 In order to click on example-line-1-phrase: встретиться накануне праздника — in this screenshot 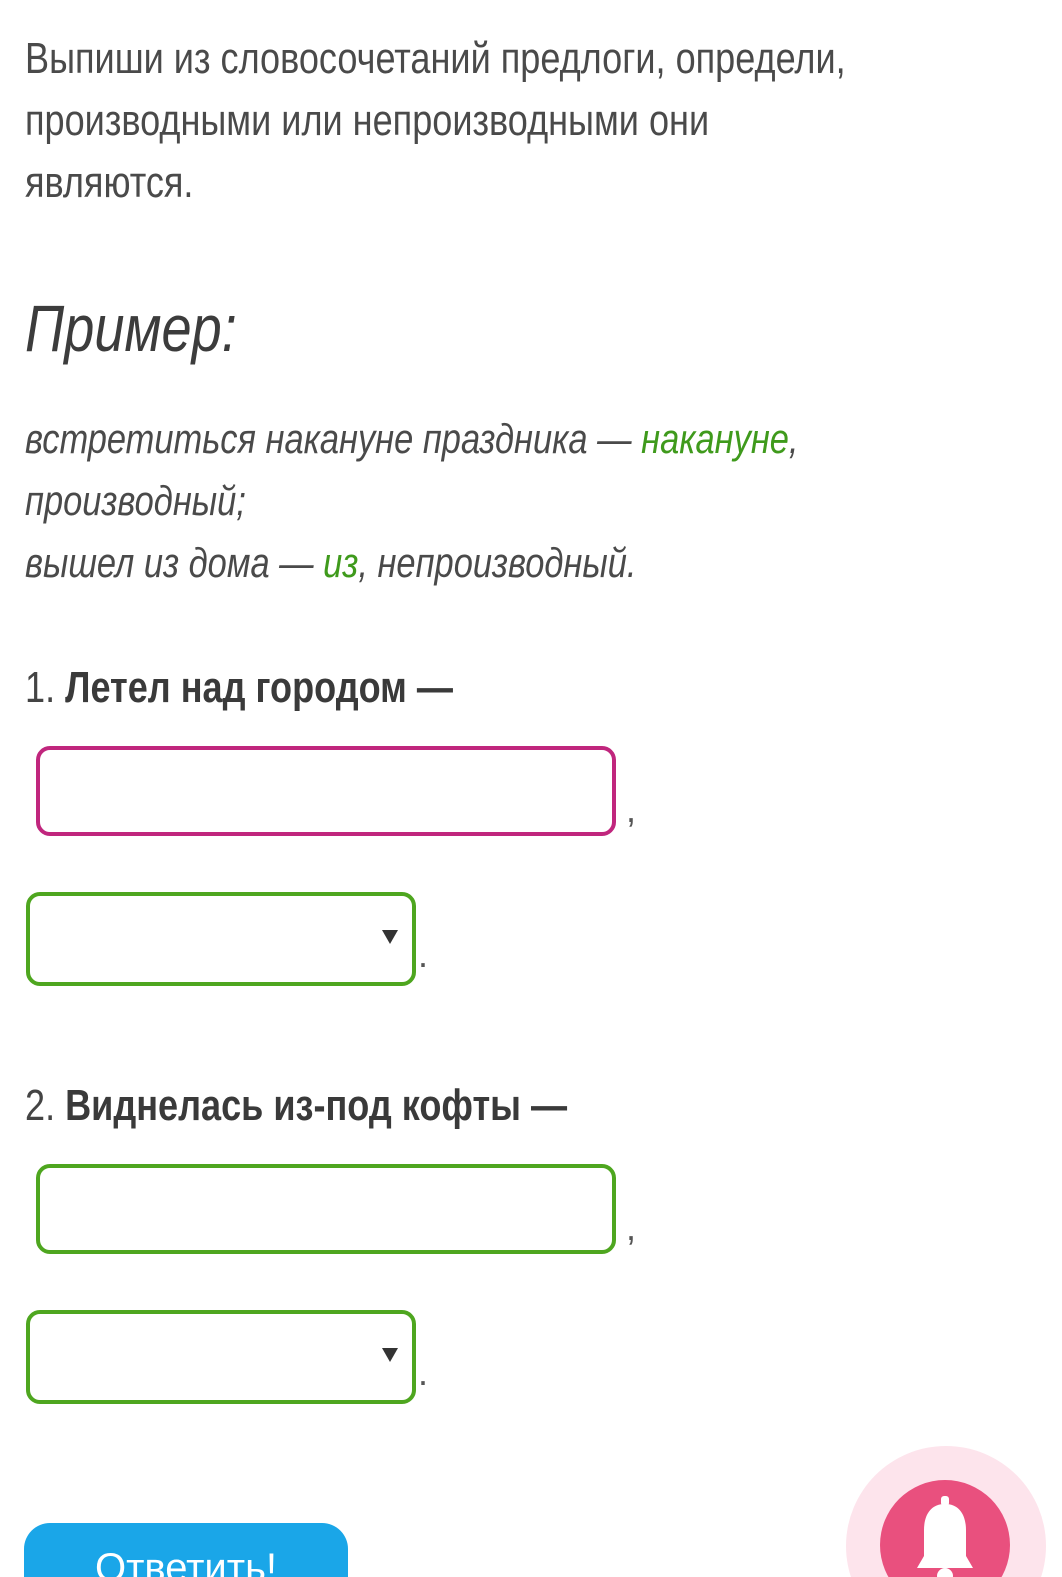, I will do `click(333, 438)`.